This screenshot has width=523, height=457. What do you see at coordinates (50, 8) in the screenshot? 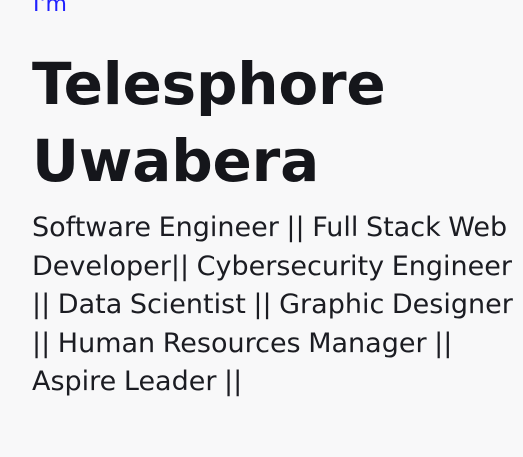
I see `intro-text: I'm` at bounding box center [50, 8].